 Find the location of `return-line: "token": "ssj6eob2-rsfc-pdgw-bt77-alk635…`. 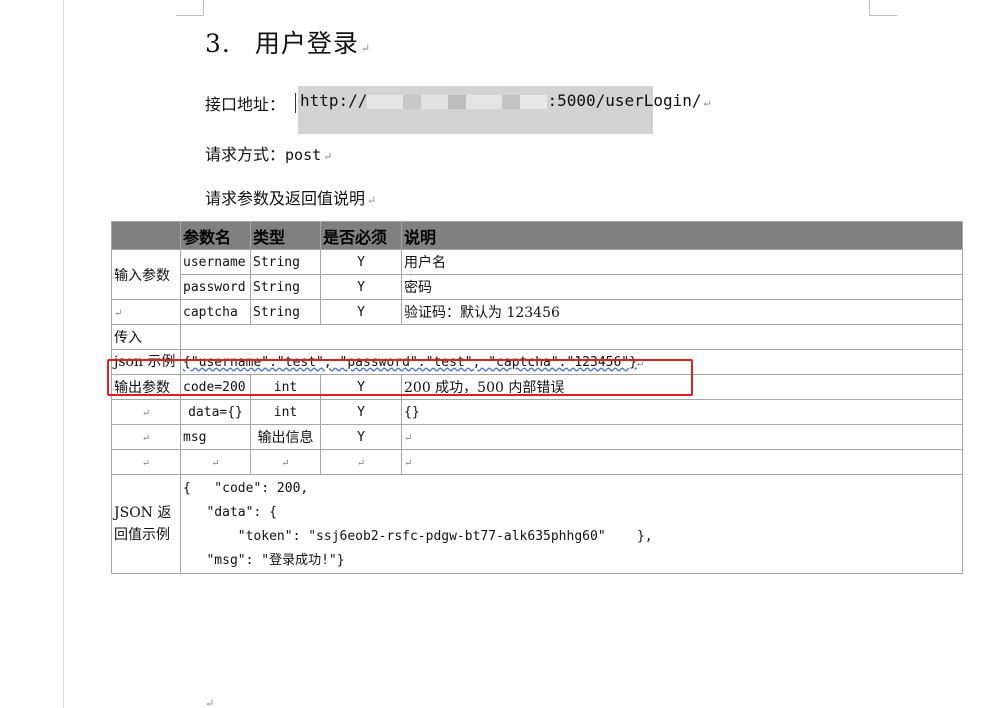

return-line: "token": "ssj6eob2-rsfc-pdgw-bt77-alk635… is located at coordinates (418, 536).